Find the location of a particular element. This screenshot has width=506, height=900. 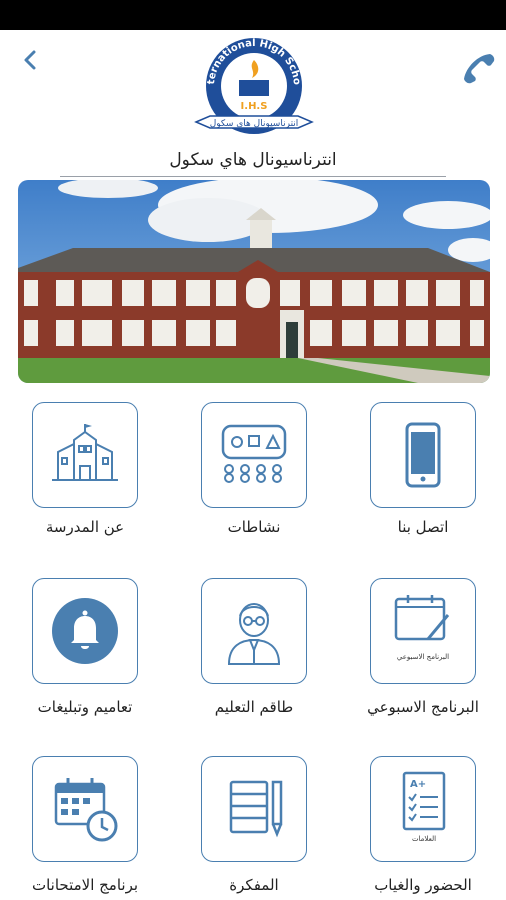

exam-schedule-tile is located at coordinates (85, 809).